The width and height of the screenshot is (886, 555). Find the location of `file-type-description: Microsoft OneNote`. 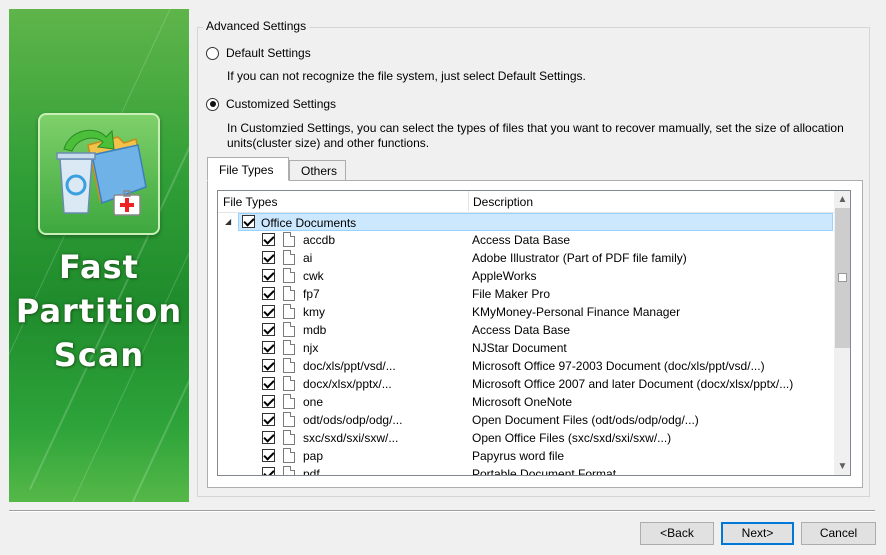

file-type-description: Microsoft OneNote is located at coordinates (522, 402).